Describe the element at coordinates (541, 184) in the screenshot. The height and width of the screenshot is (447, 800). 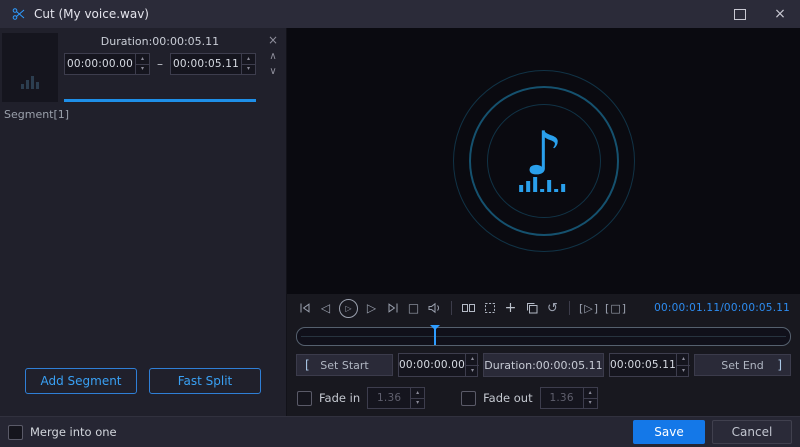
I see `equalizer-icon` at that location.